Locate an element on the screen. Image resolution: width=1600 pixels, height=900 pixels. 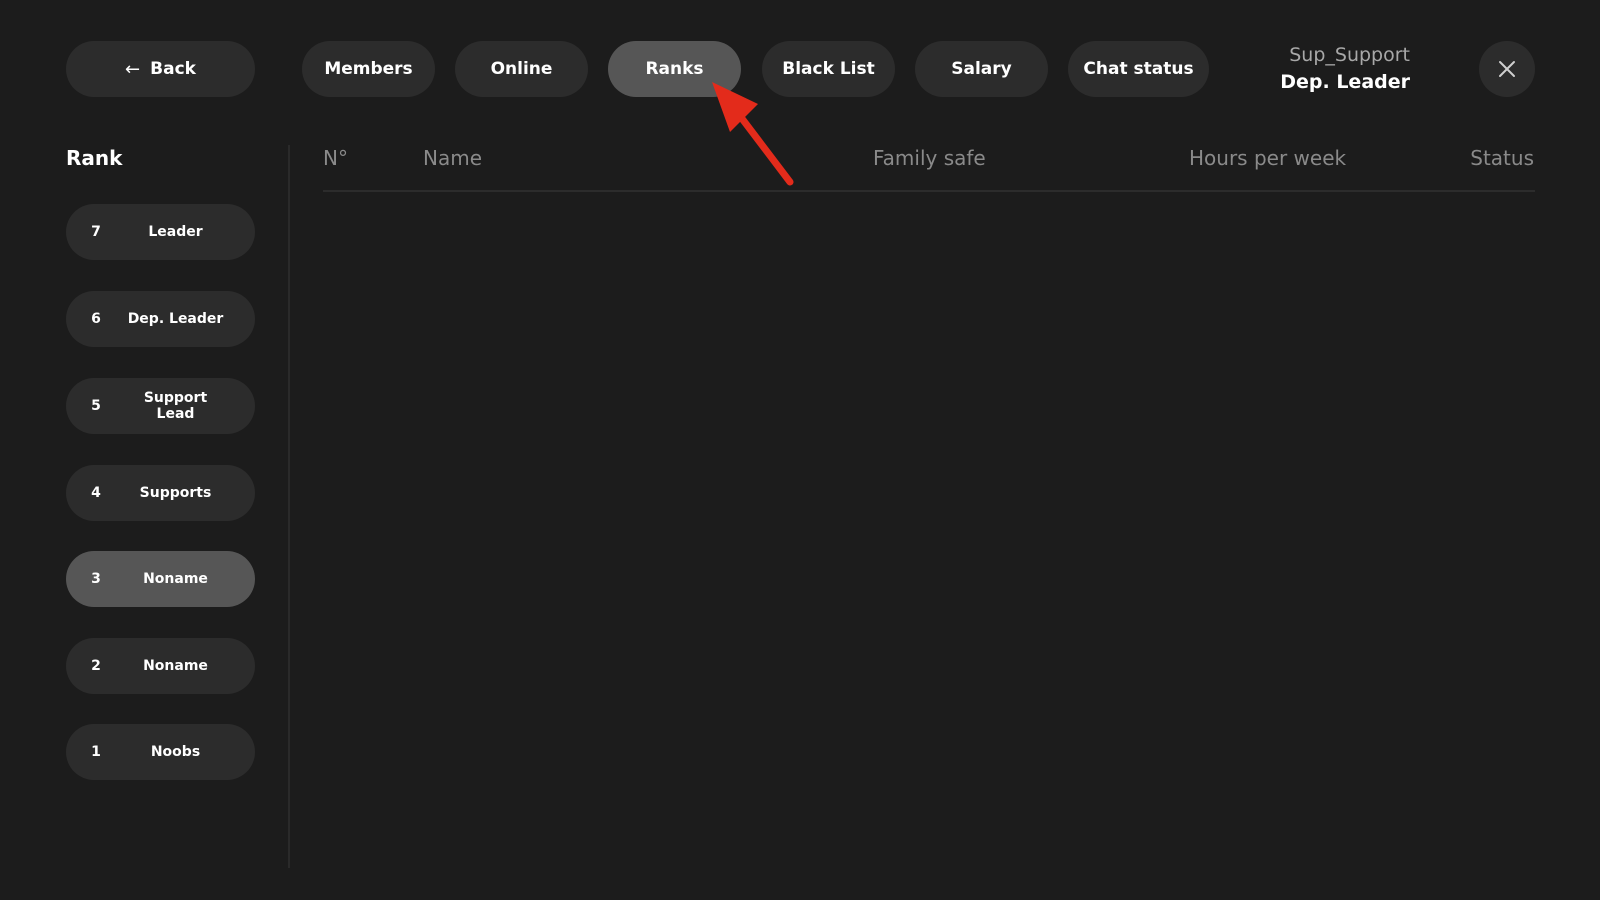
tab-members: Members is located at coordinates (368, 69).